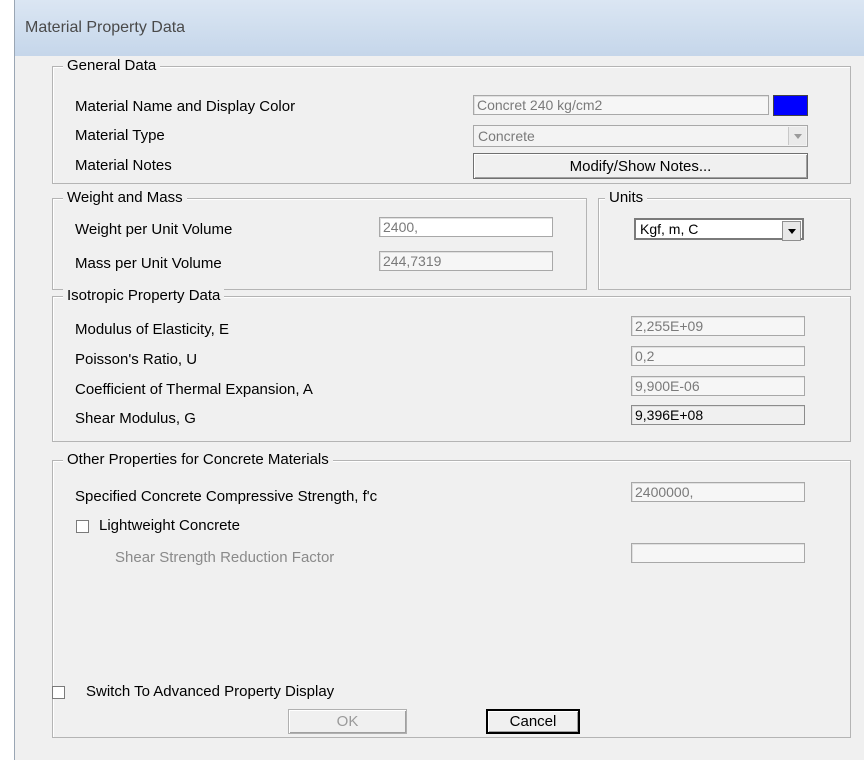 The width and height of the screenshot is (864, 760). What do you see at coordinates (125, 198) in the screenshot?
I see `weight-mass-legend: Weight and Mass` at bounding box center [125, 198].